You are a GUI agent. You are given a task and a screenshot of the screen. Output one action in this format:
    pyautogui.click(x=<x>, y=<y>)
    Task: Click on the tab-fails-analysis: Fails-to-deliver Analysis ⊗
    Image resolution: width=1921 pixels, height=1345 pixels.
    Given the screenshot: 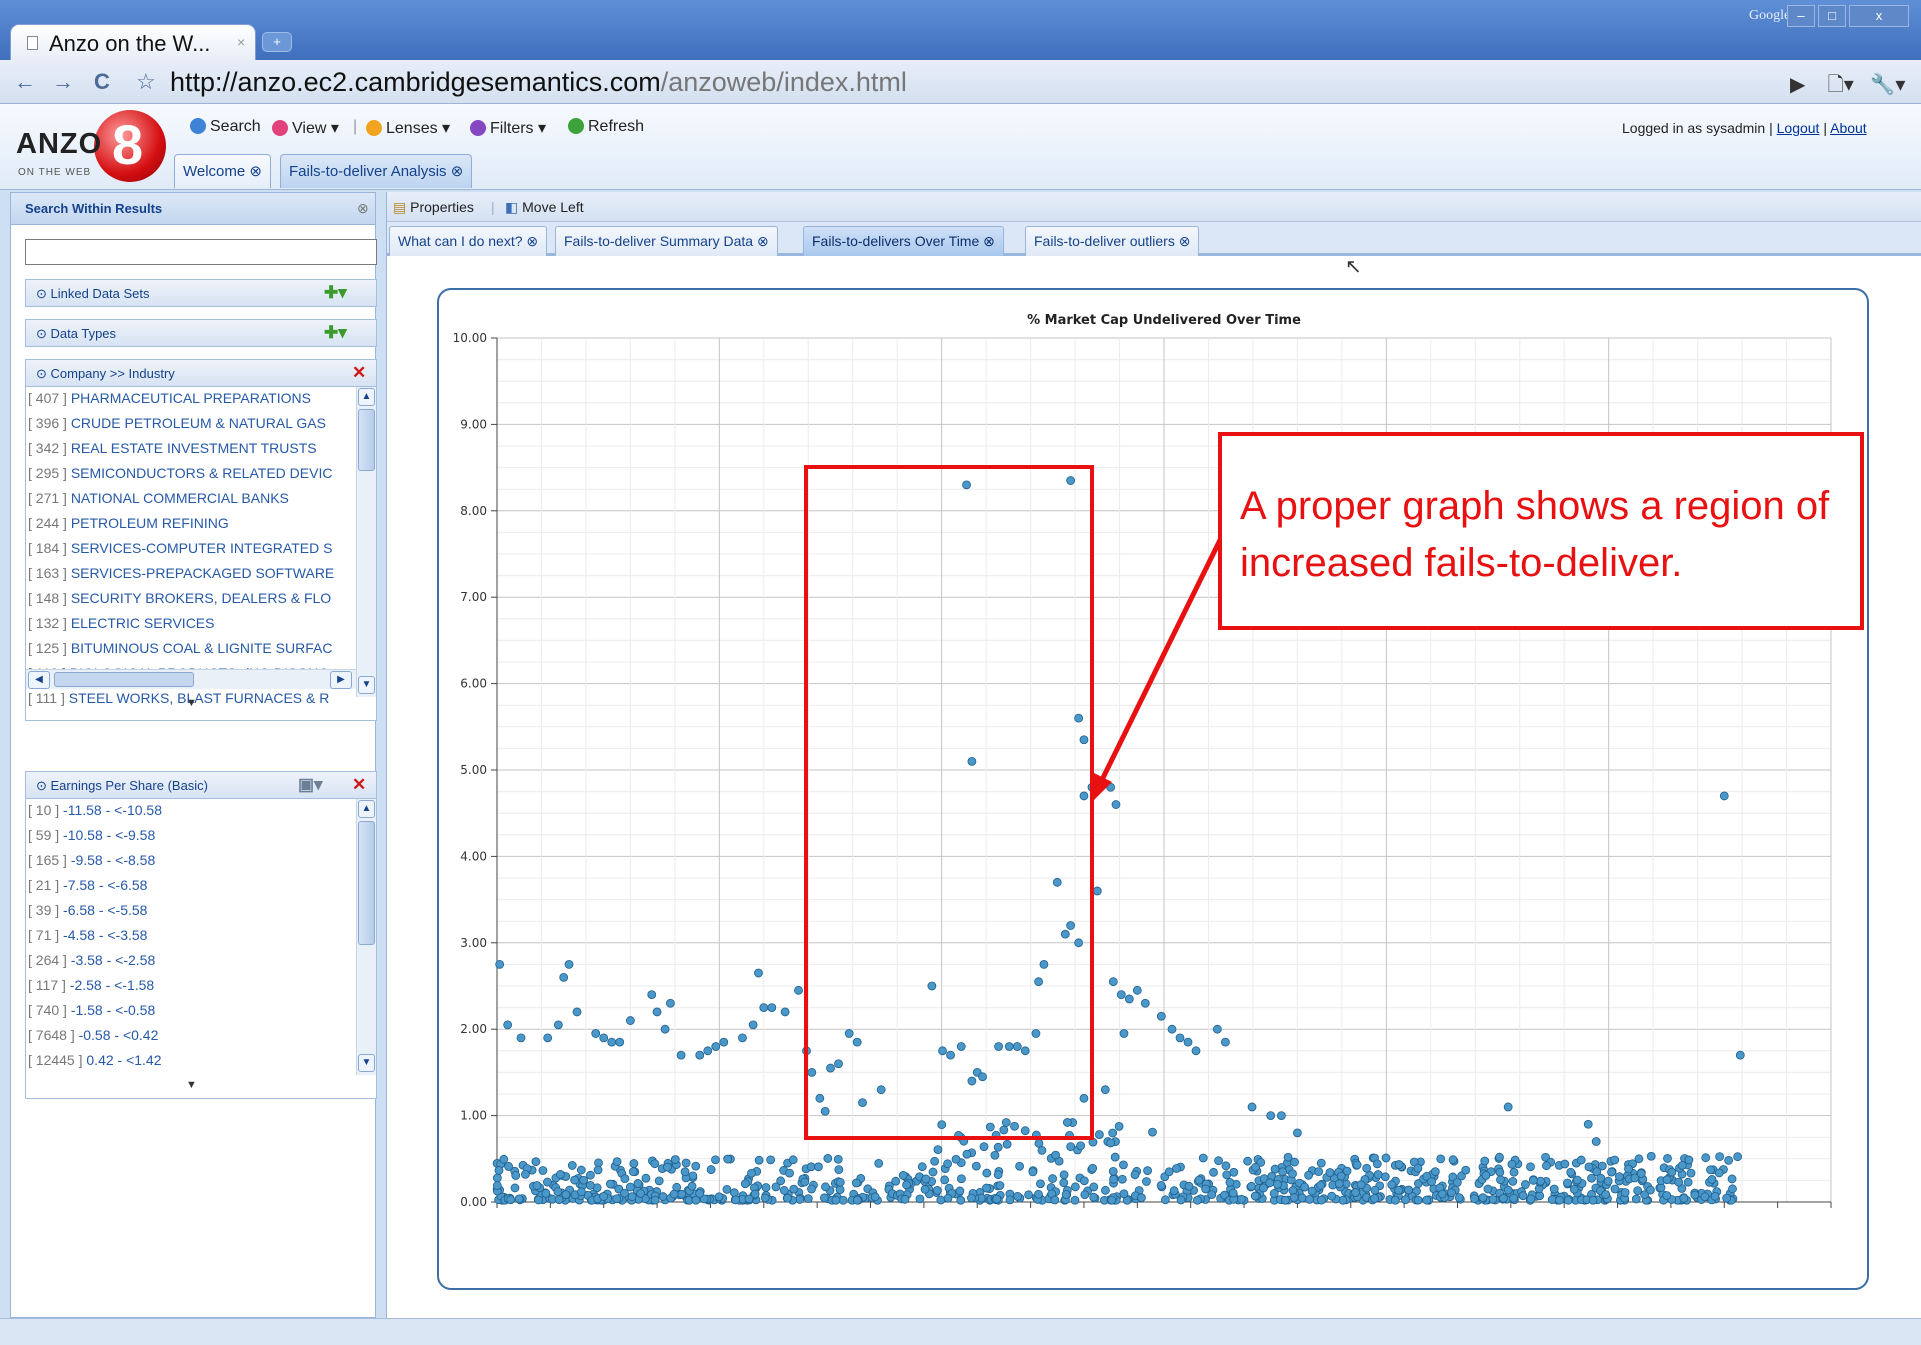 What is the action you would take?
    pyautogui.click(x=376, y=171)
    